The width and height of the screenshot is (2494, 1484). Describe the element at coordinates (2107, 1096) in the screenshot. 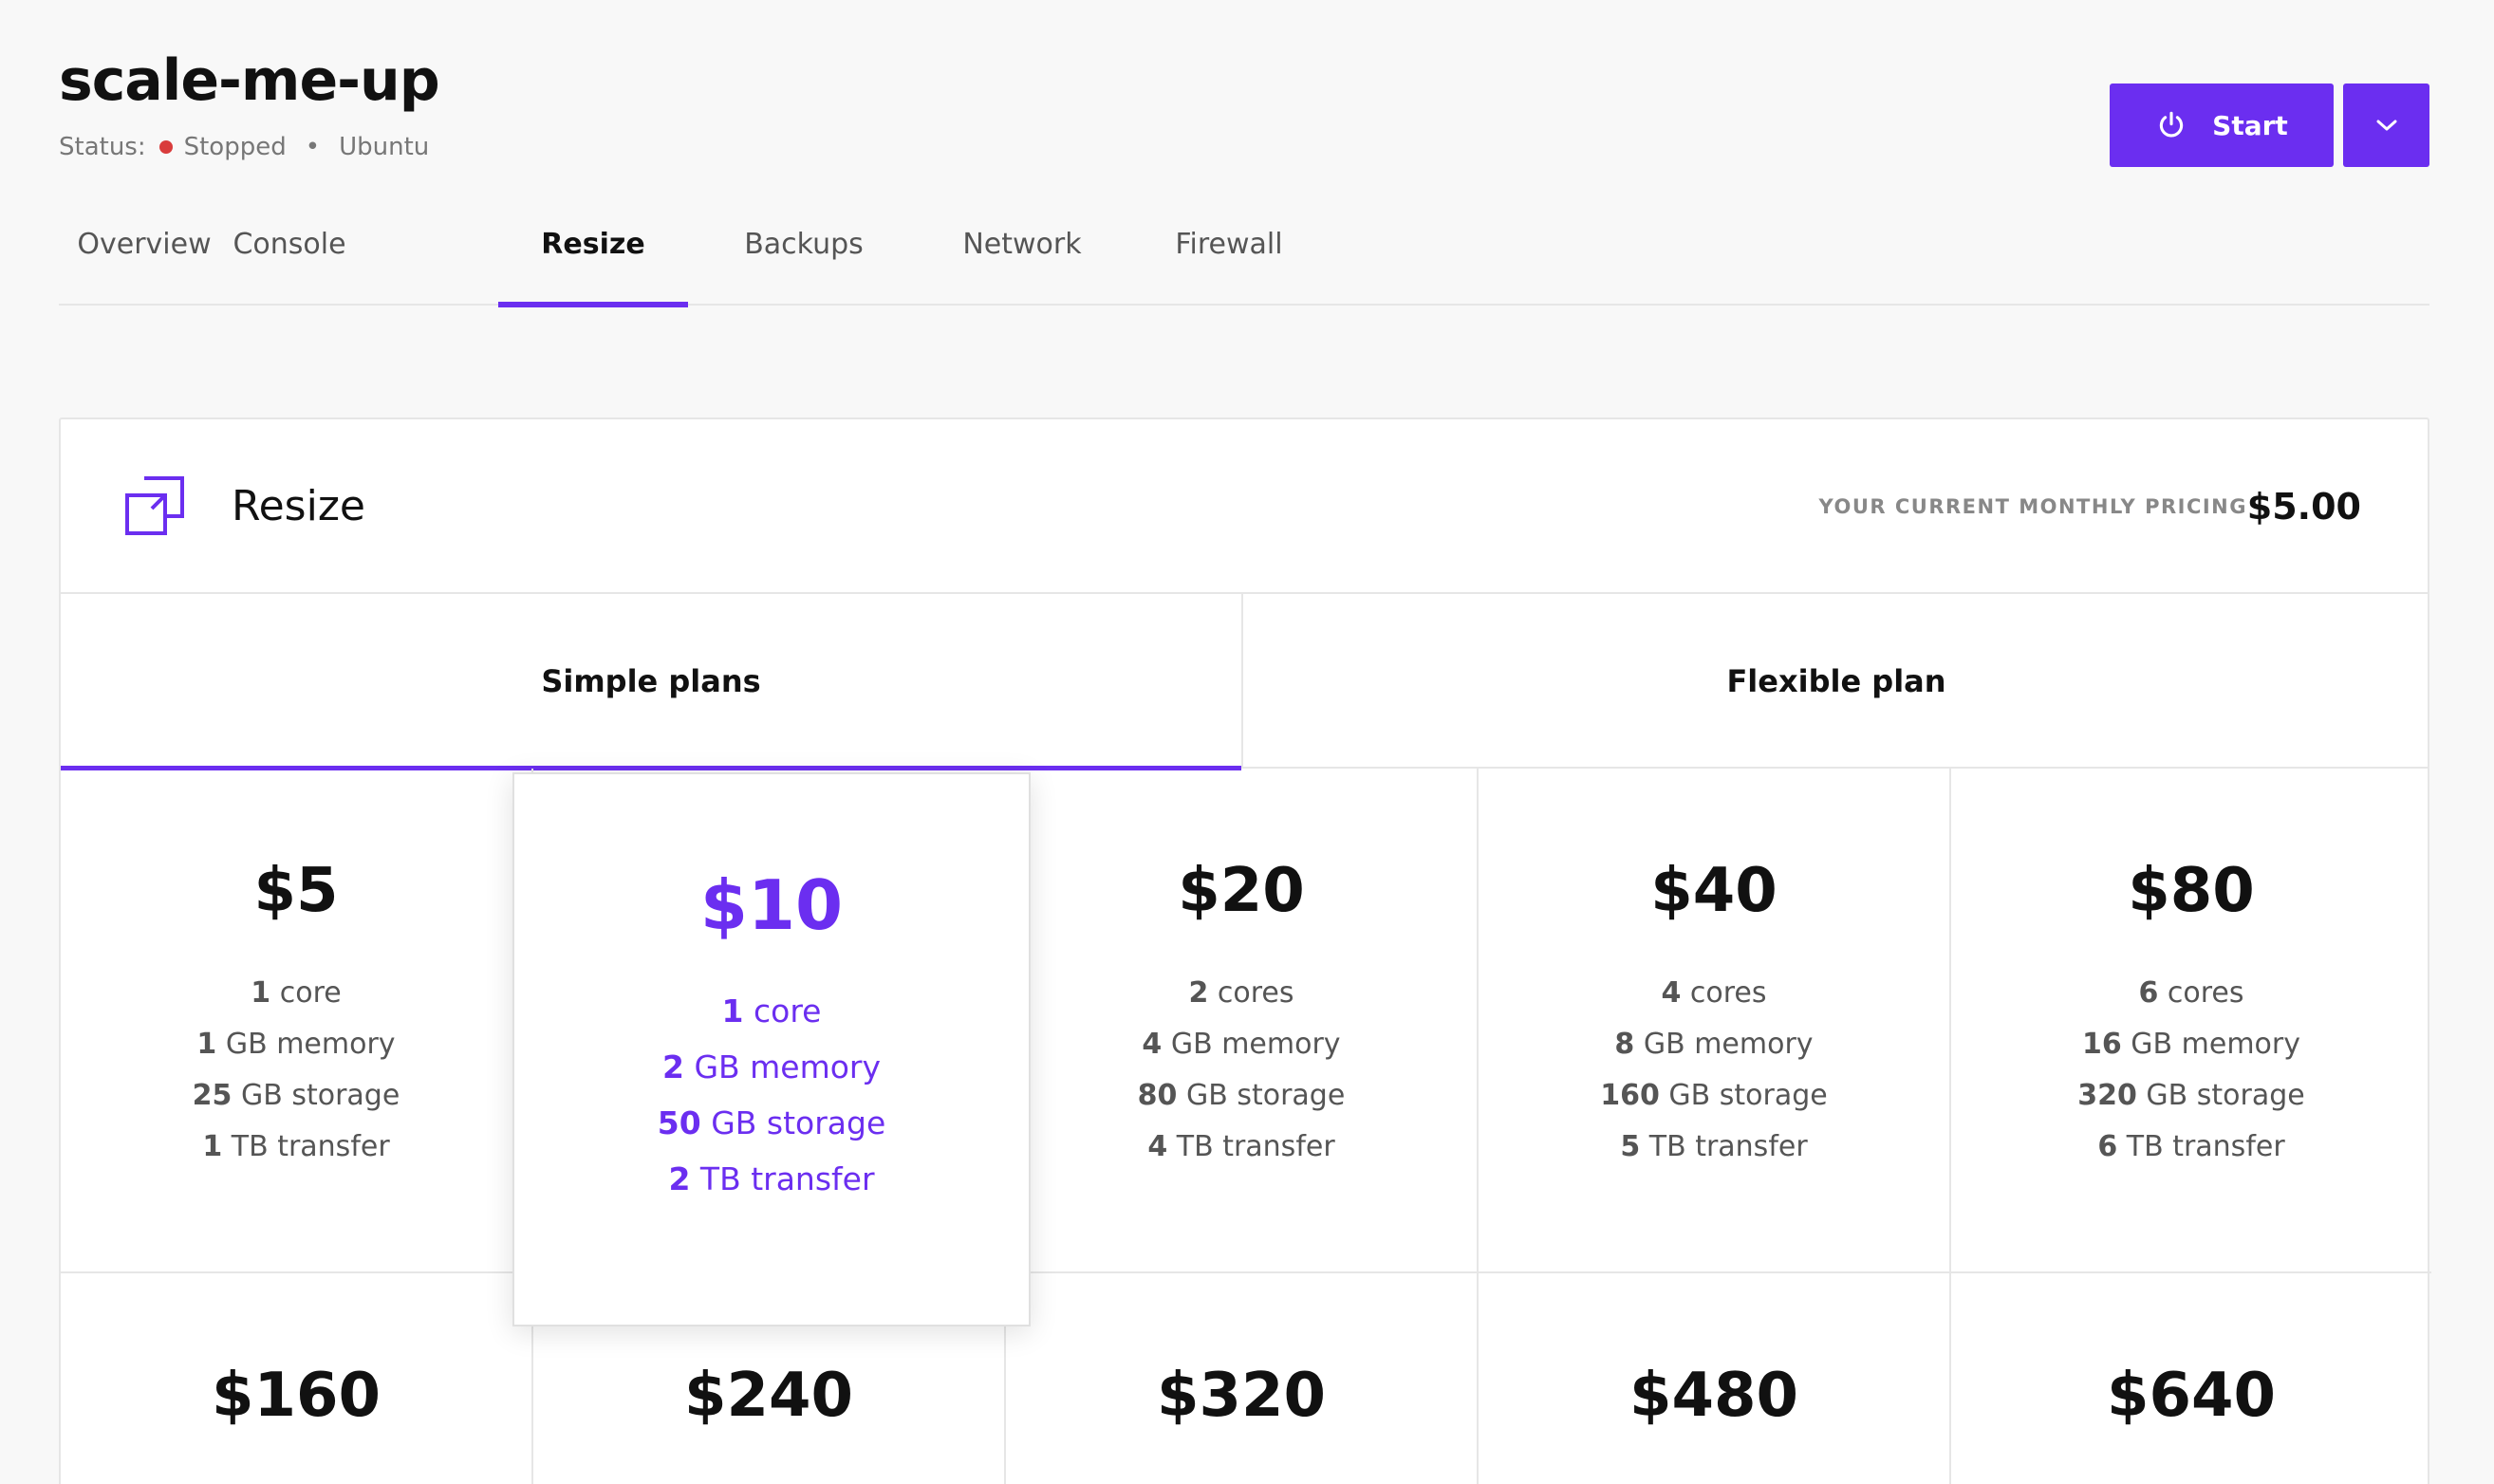

I see `storage-value: 320` at that location.